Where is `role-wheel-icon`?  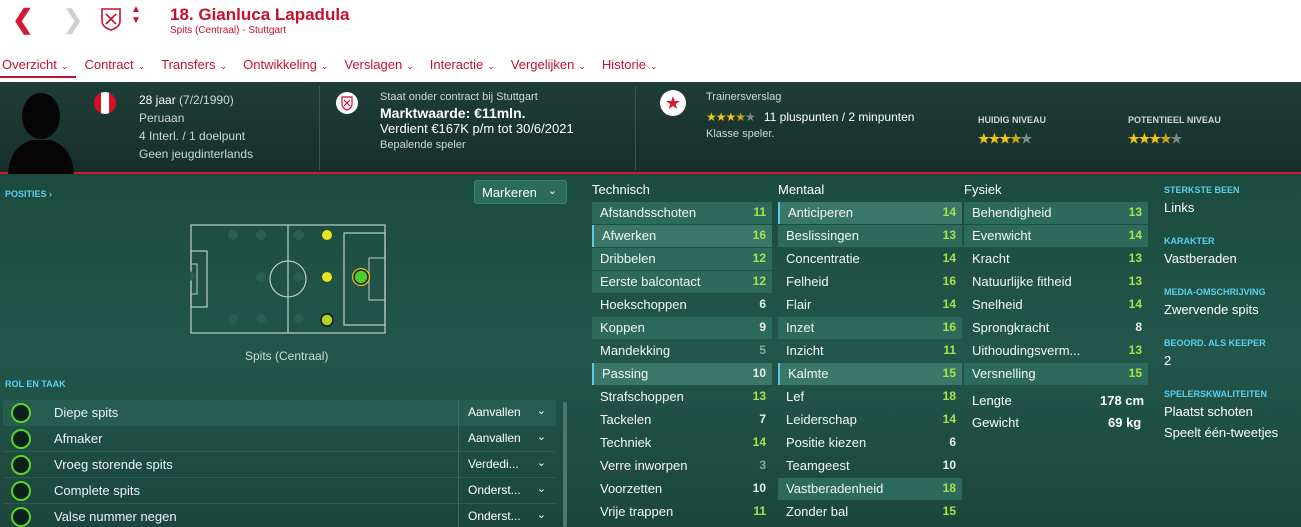 role-wheel-icon is located at coordinates (21, 439).